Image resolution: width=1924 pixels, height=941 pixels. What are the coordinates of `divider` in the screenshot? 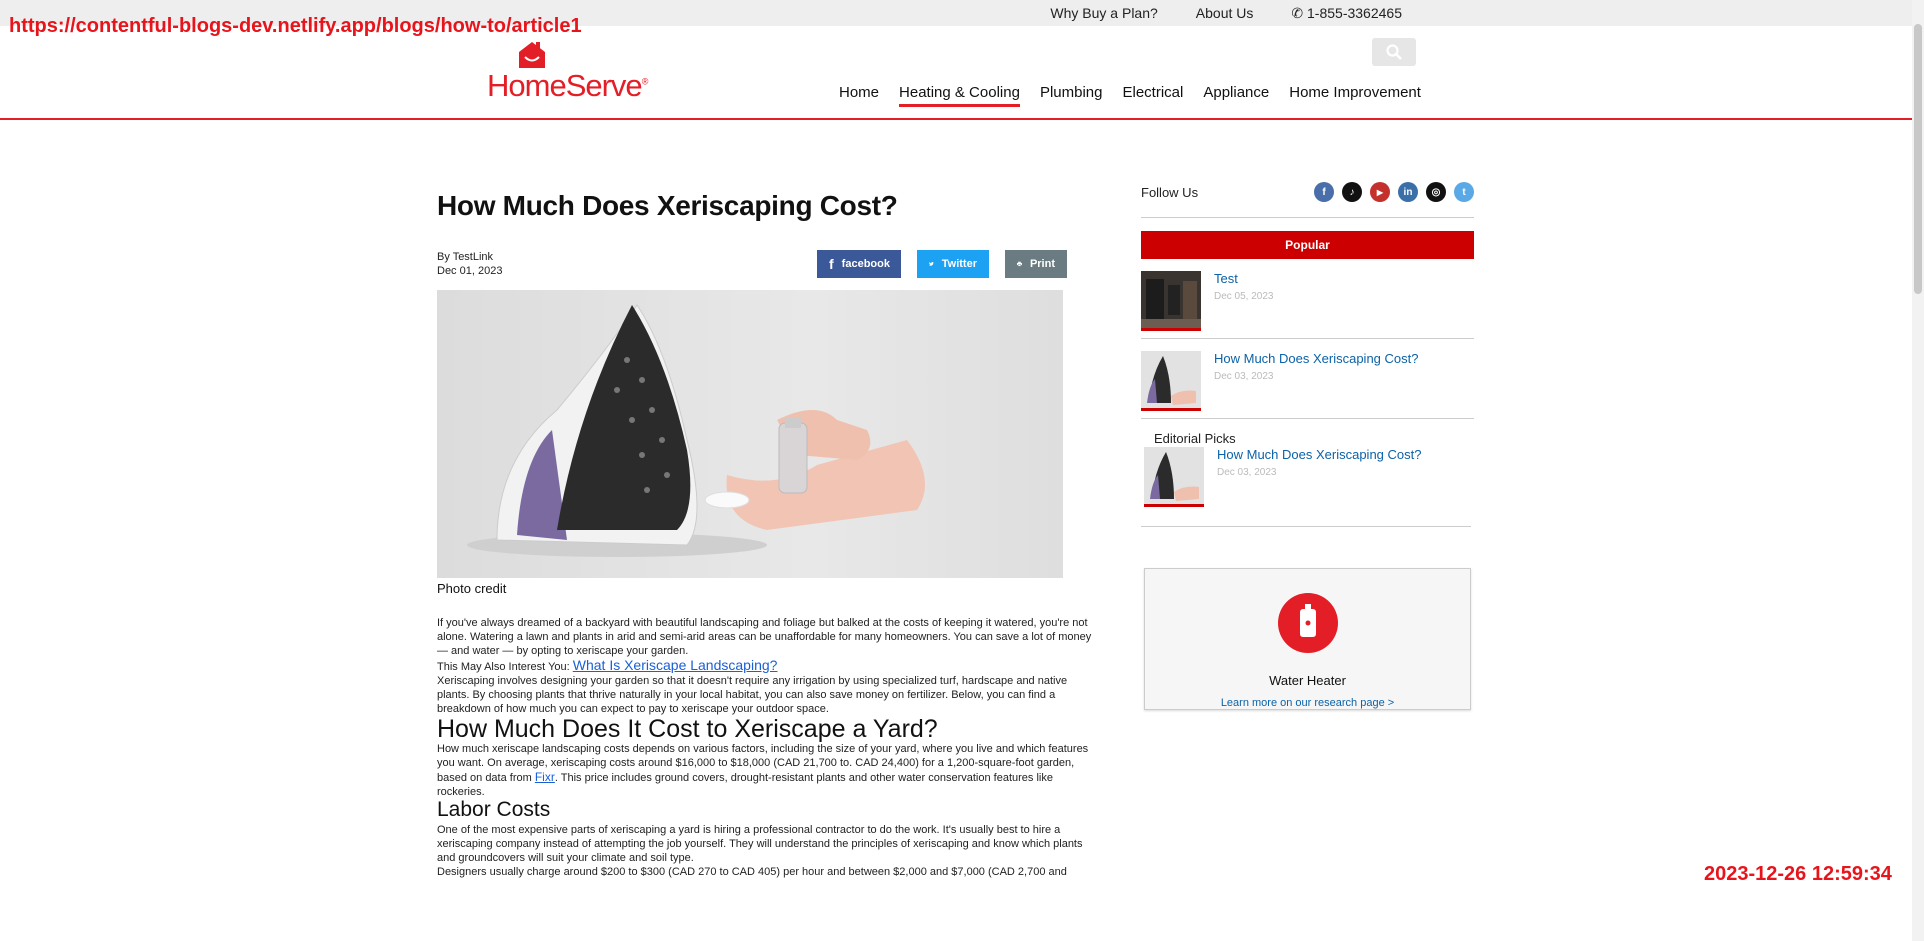 It's located at (1307, 217).